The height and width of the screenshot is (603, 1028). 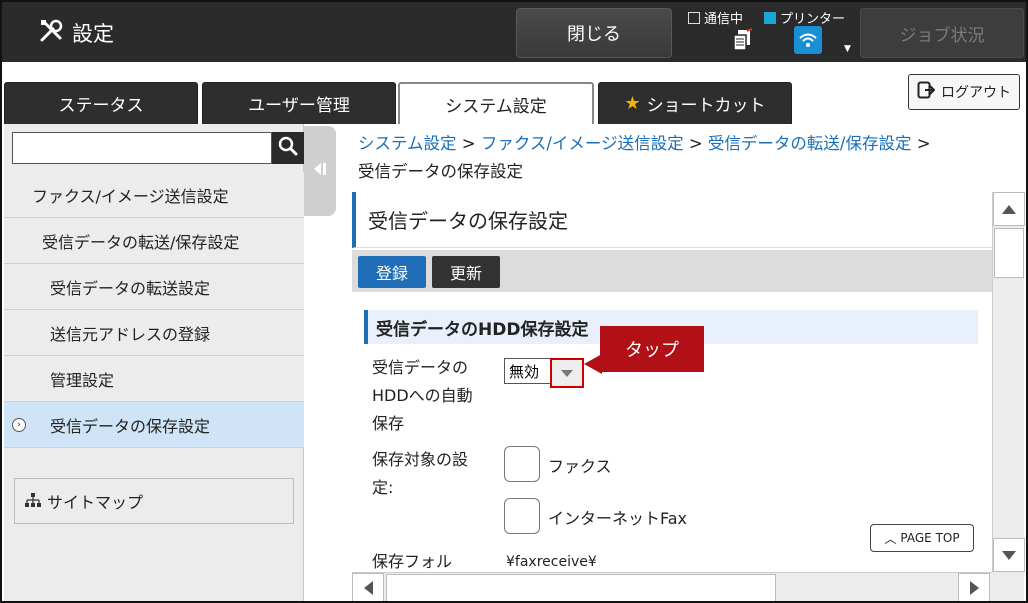 I want to click on sidebar-item-label: ファクス/イメージ送信設定, so click(x=130, y=196).